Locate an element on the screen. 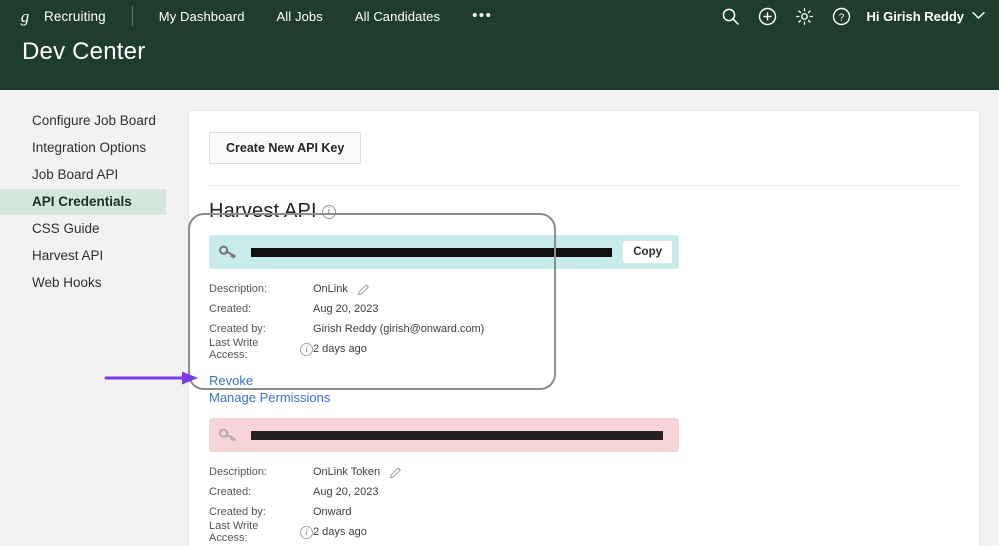 The width and height of the screenshot is (999, 546). chevron-down-icon is located at coordinates (978, 16).